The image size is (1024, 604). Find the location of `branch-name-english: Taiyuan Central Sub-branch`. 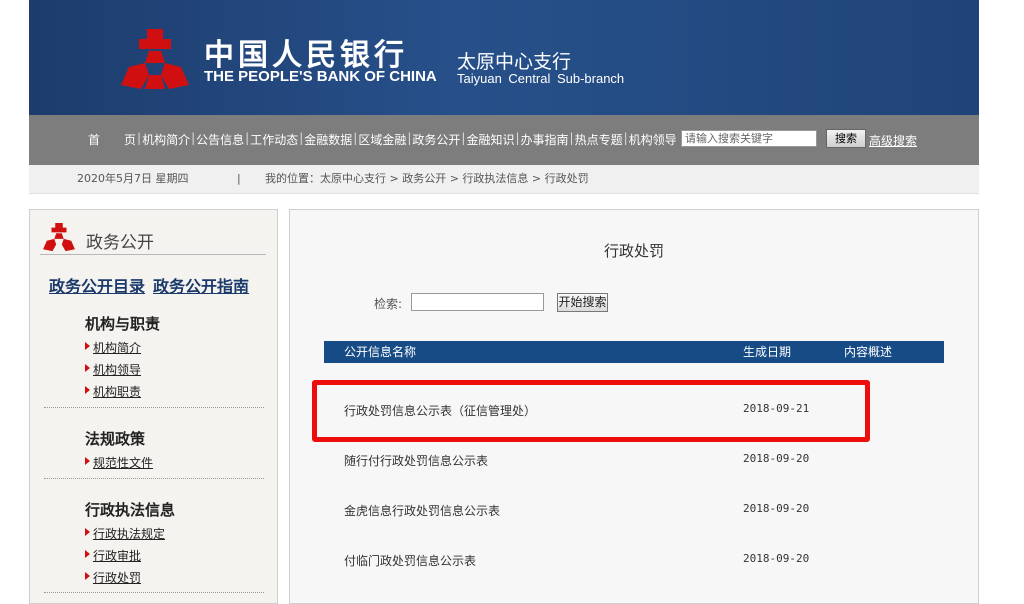

branch-name-english: Taiyuan Central Sub-branch is located at coordinates (541, 78).